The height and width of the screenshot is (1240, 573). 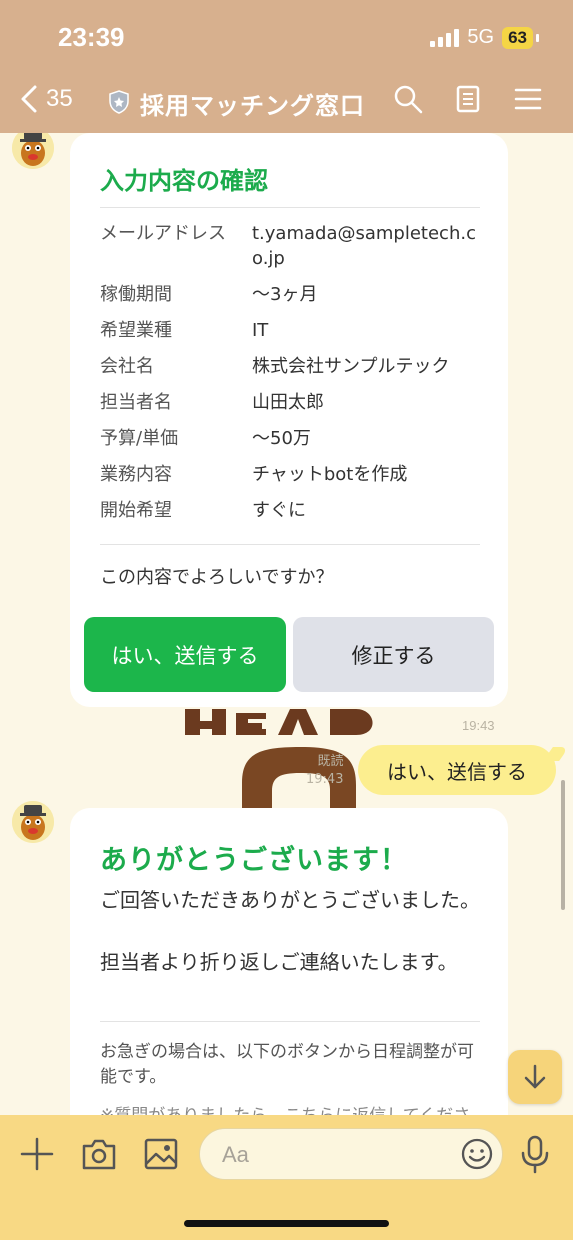 I want to click on row-task: 業務内容 チャットbotを作成, so click(x=290, y=474).